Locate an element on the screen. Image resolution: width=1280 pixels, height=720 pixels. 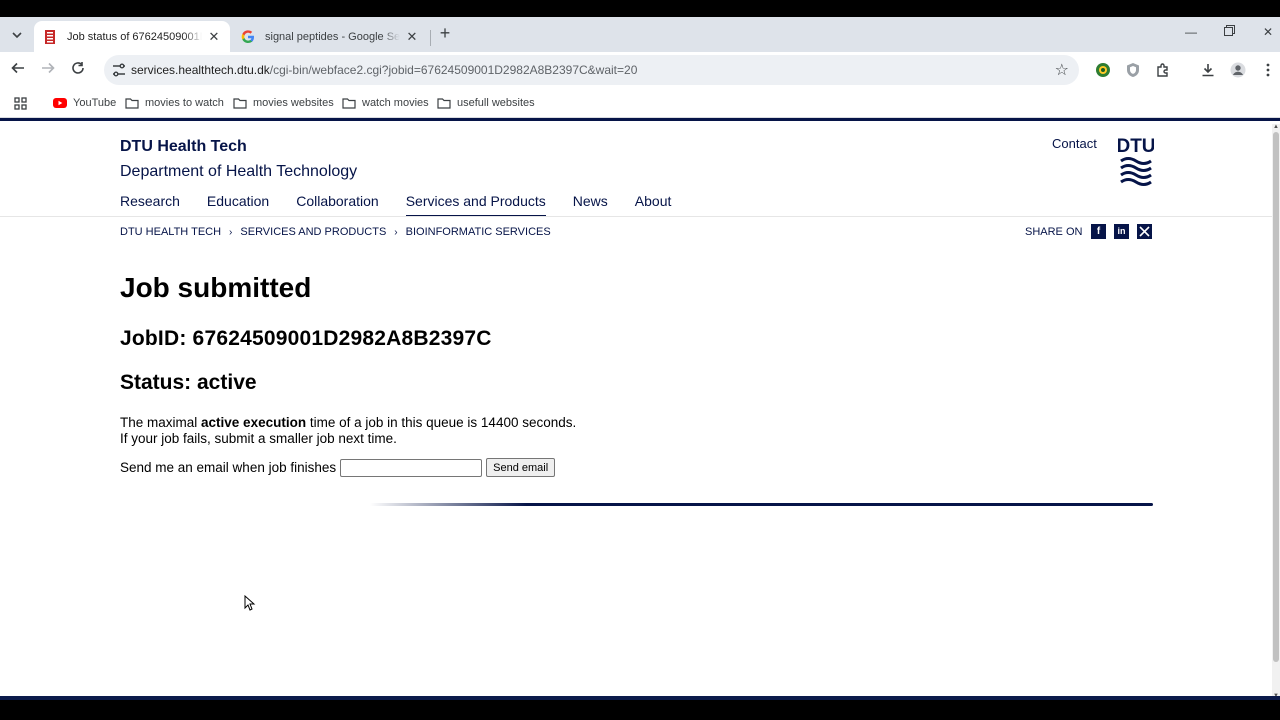
site-name: DTU Health Tech is located at coordinates (183, 147).